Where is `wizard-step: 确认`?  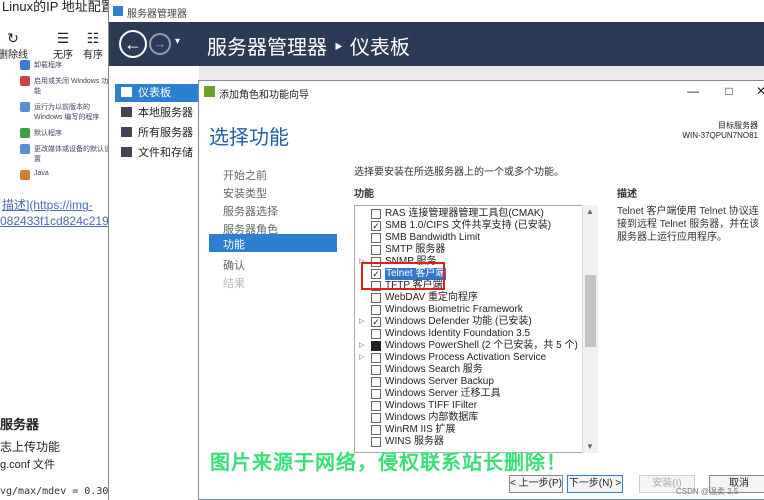
wizard-step: 确认 is located at coordinates (234, 265).